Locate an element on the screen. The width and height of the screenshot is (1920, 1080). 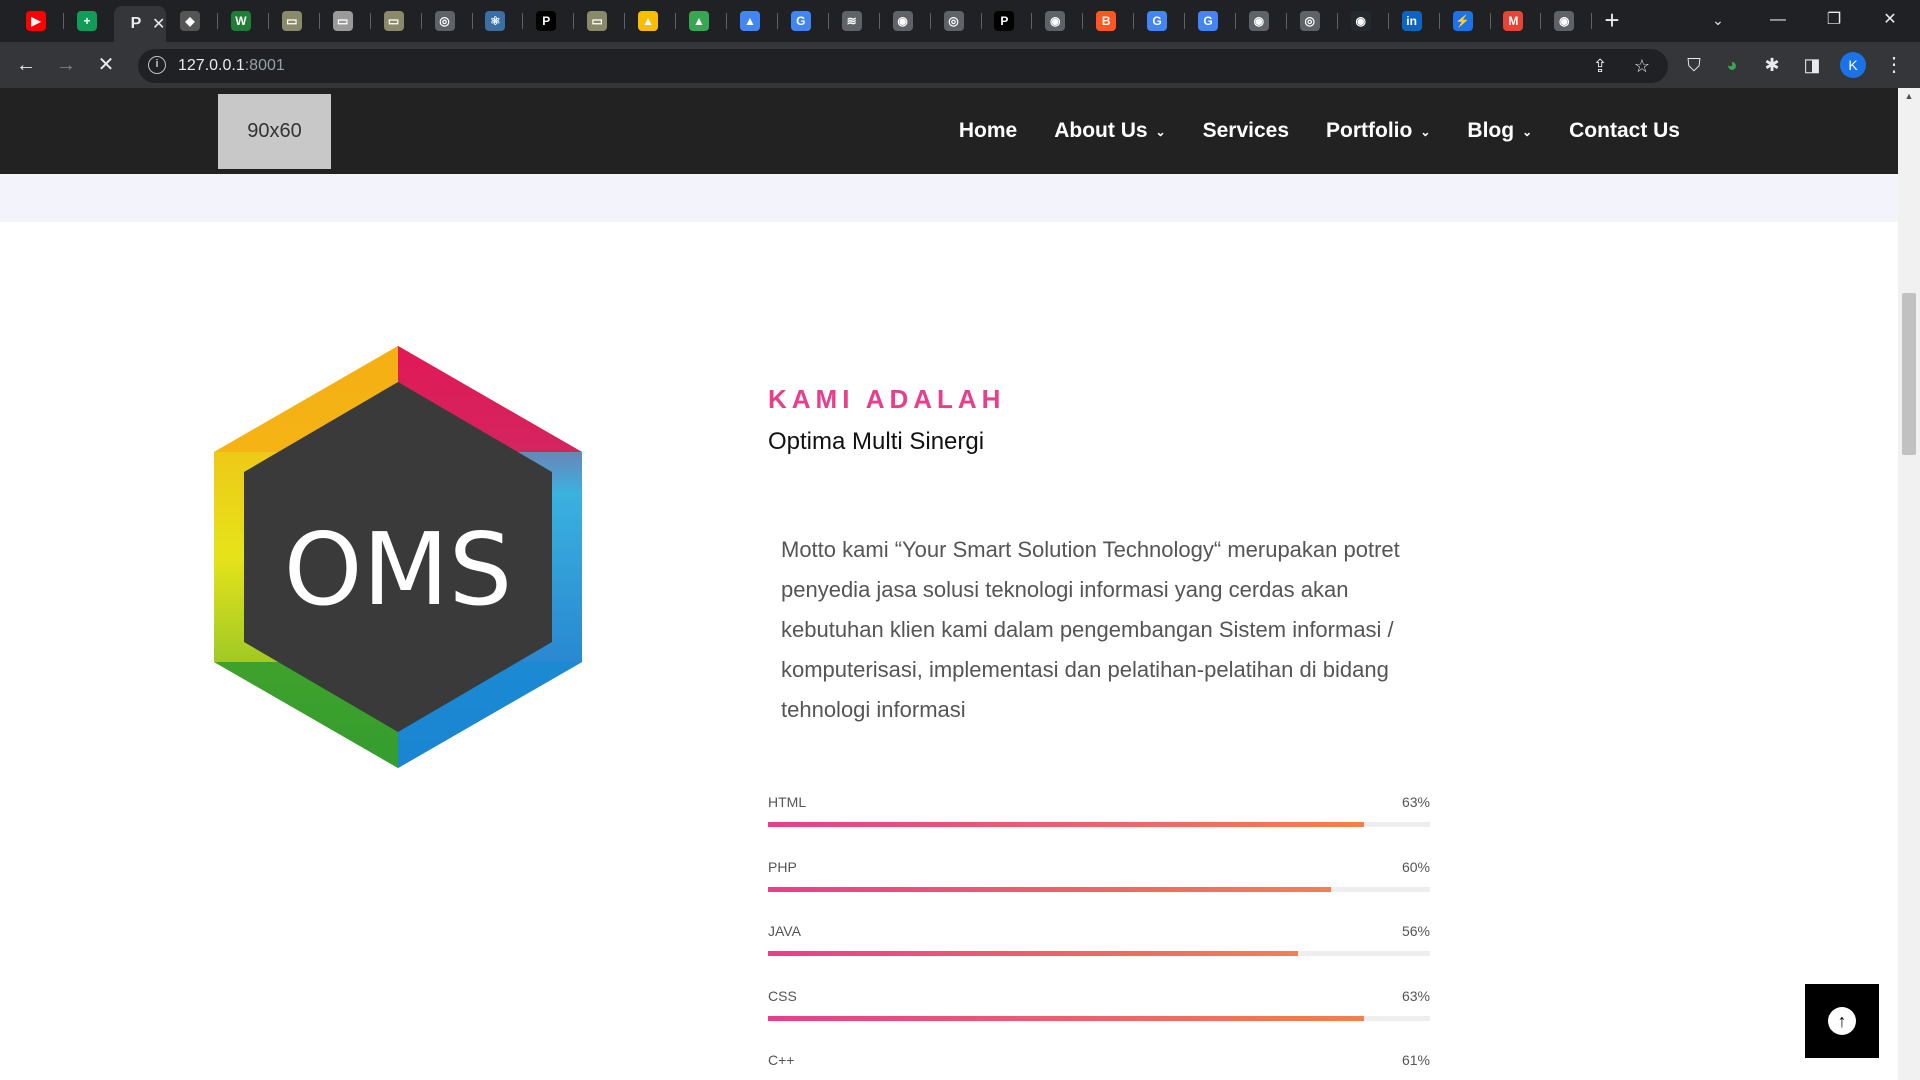
site-logo: 90x60 is located at coordinates (274, 131).